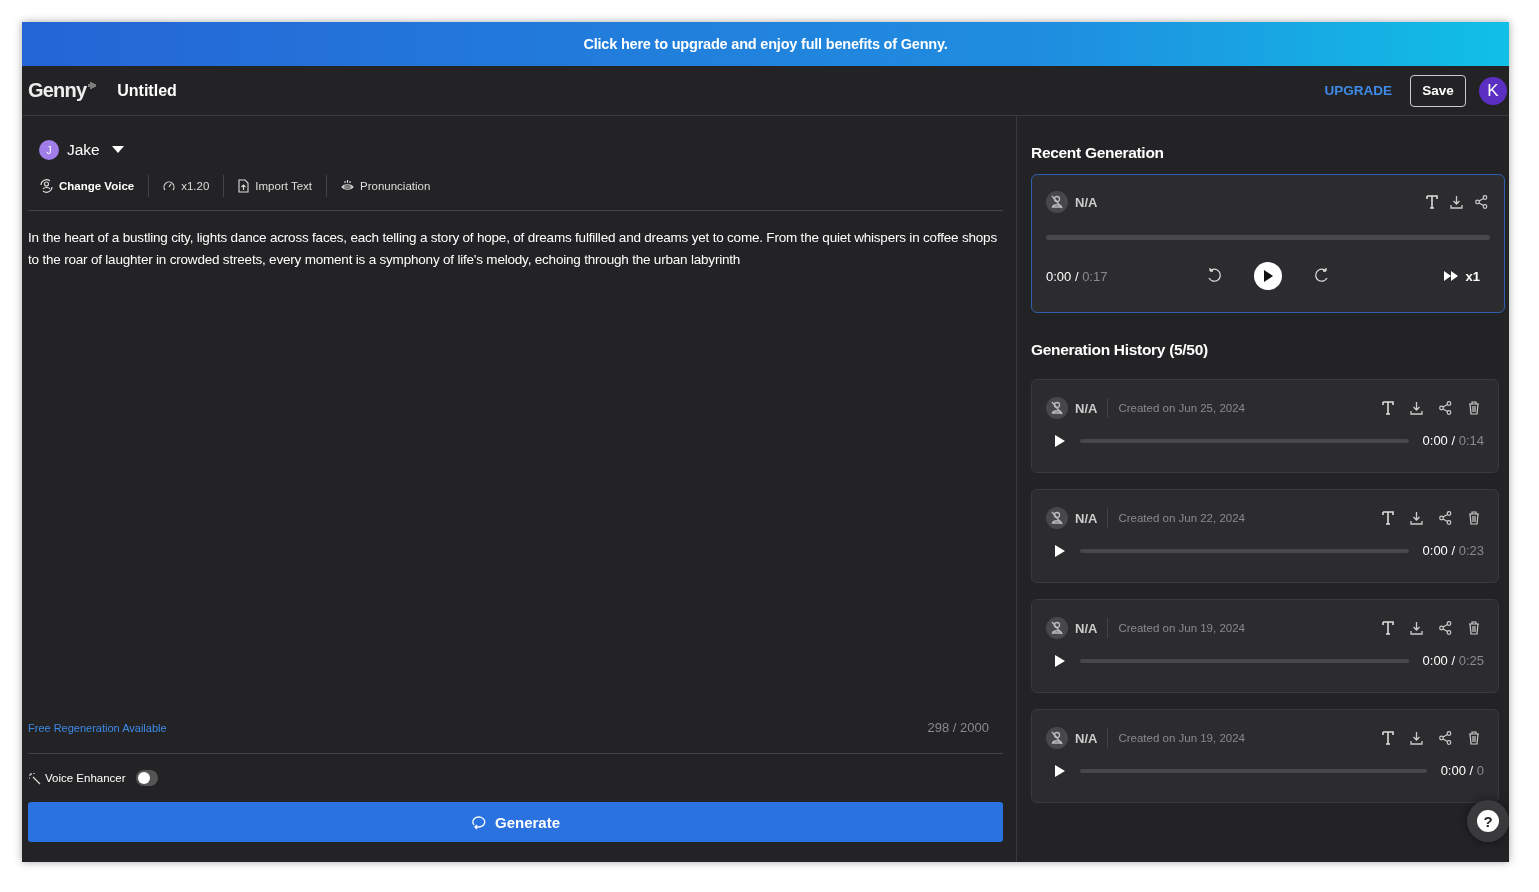 The height and width of the screenshot is (892, 1539). I want to click on user-avatar: K, so click(1493, 90).